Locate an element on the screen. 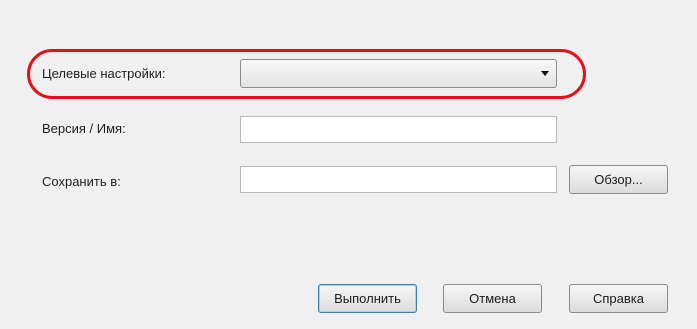 This screenshot has height=329, width=697. save-to-label: Сохранить в: is located at coordinates (81, 181).